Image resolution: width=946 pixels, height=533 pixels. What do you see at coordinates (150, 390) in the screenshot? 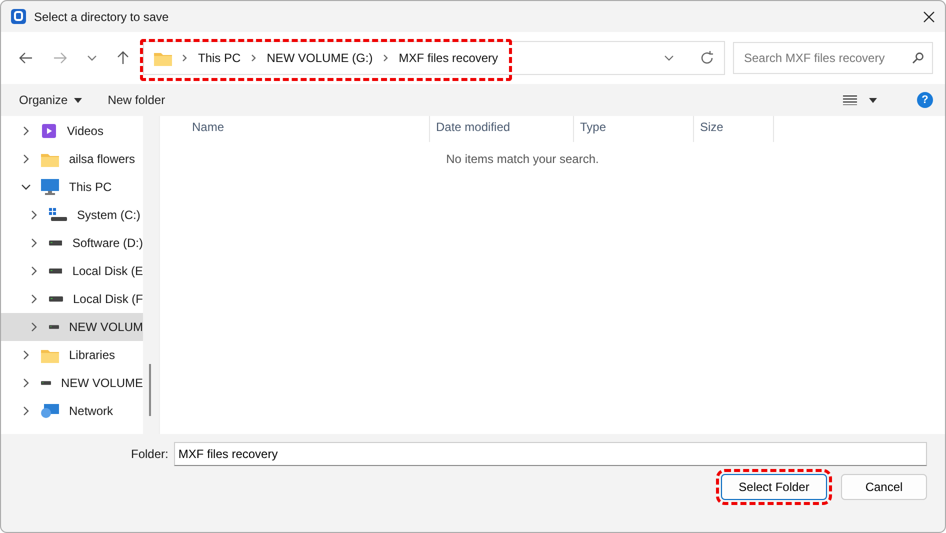
I see `scrollbar-thumb` at bounding box center [150, 390].